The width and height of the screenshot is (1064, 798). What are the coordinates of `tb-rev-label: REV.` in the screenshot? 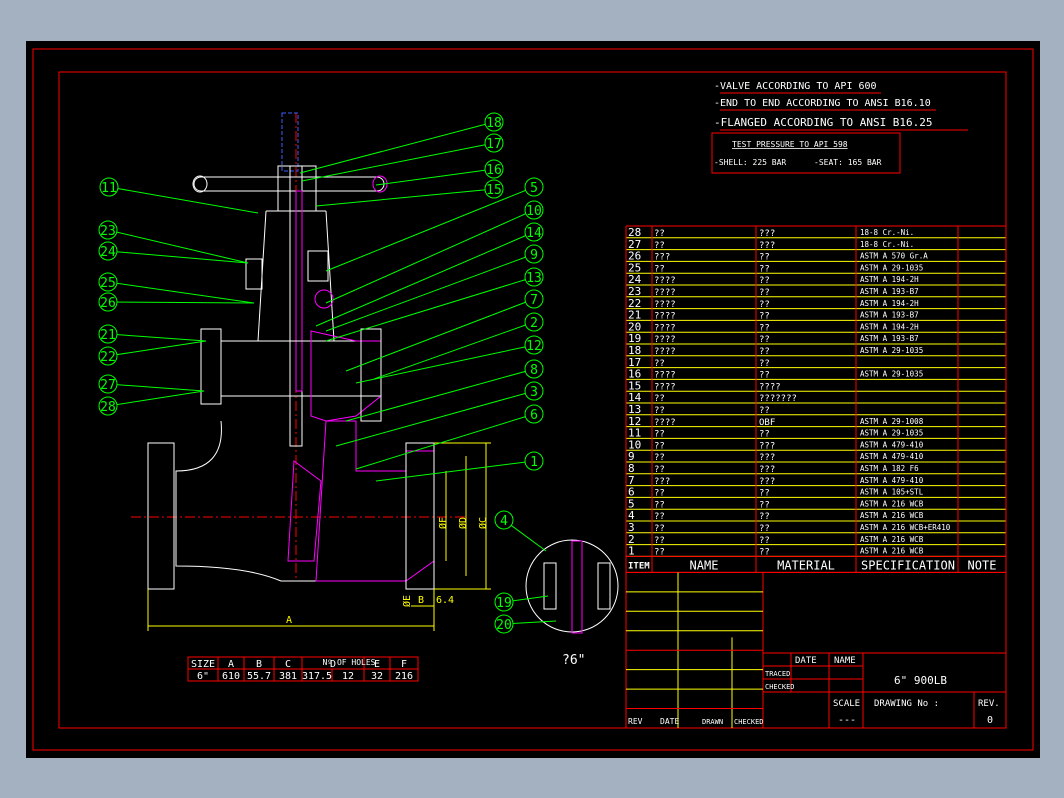 It's located at (989, 704).